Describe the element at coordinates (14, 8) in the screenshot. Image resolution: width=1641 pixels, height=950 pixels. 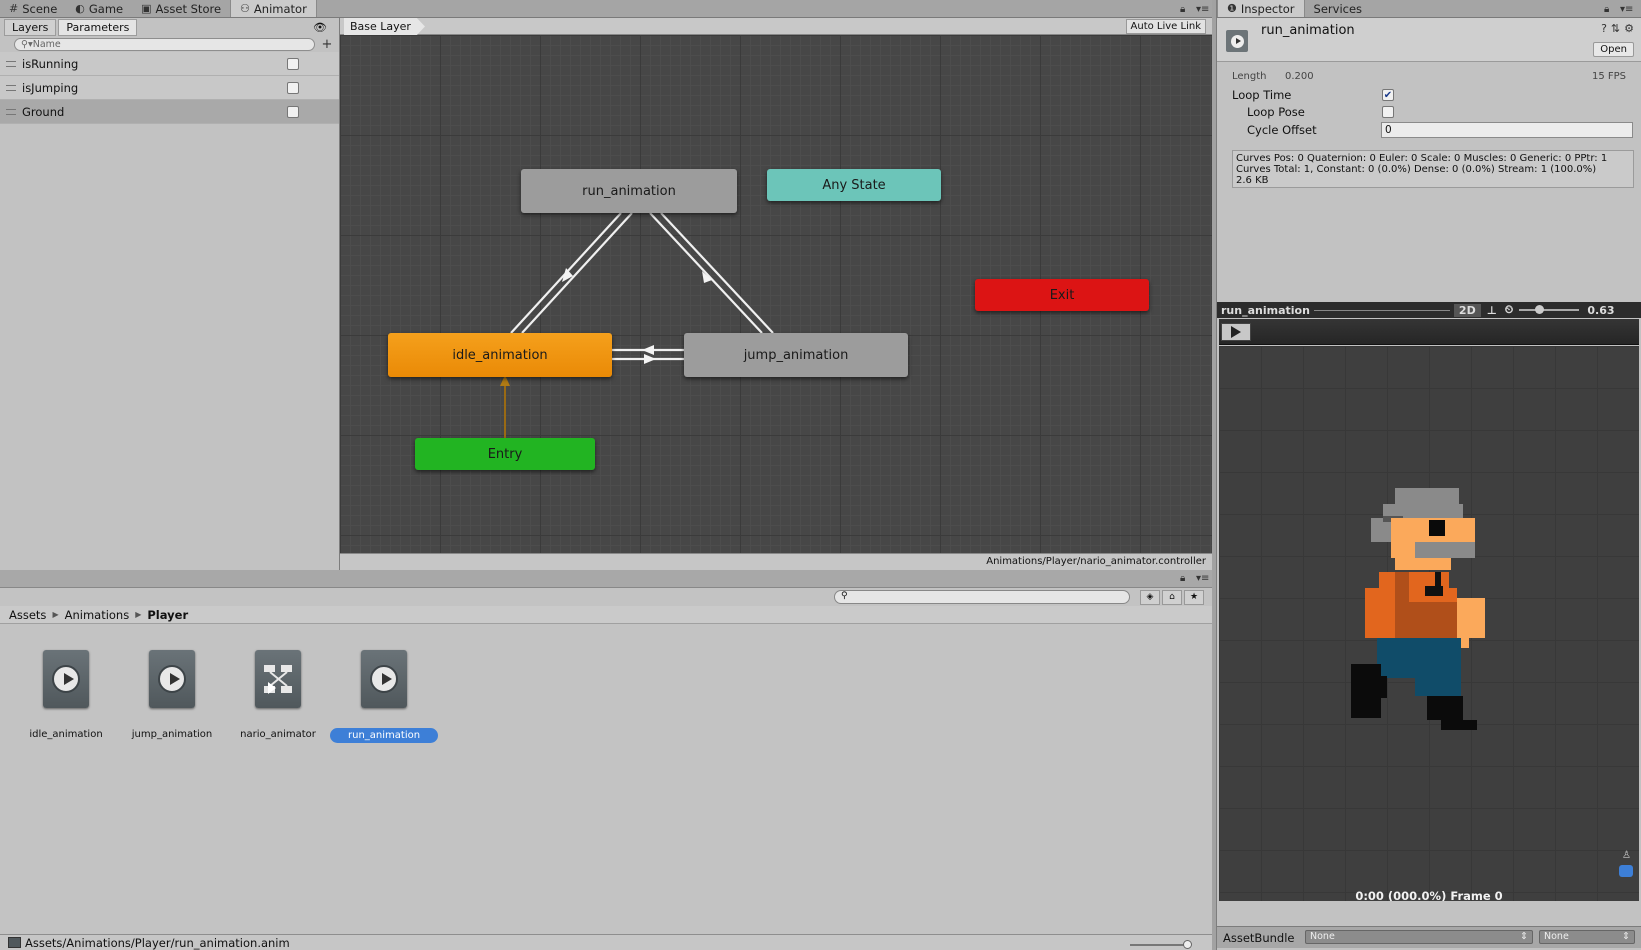
I see `grid-icon: #` at that location.